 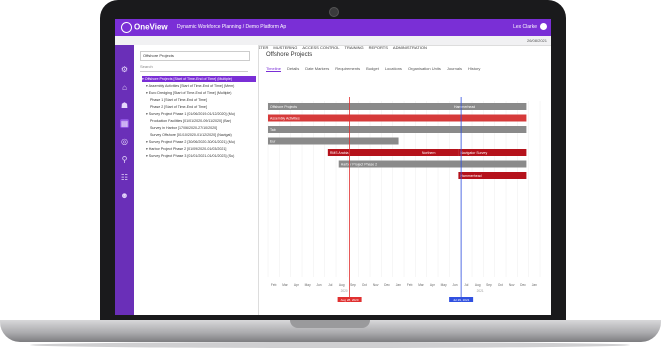 I want to click on search-input: Search, so click(x=194, y=67).